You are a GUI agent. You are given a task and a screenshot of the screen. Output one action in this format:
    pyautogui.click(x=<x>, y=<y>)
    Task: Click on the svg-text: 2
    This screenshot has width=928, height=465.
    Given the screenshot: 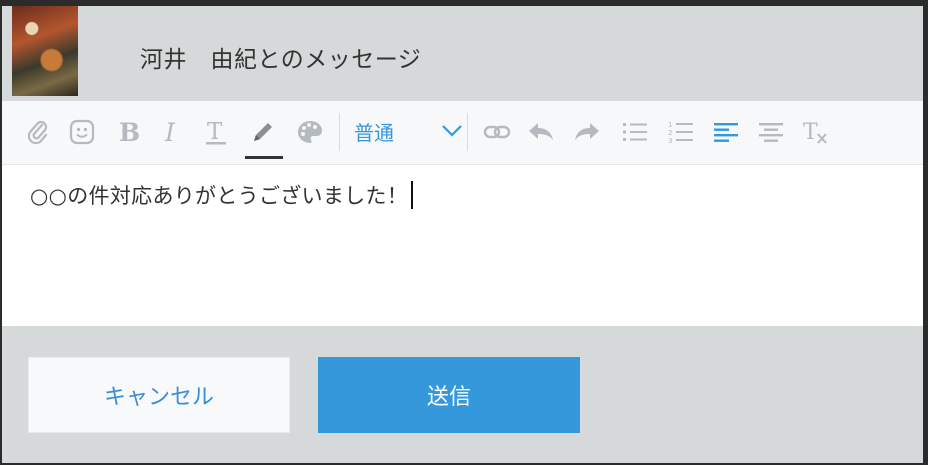 What is the action you would take?
    pyautogui.click(x=670, y=133)
    